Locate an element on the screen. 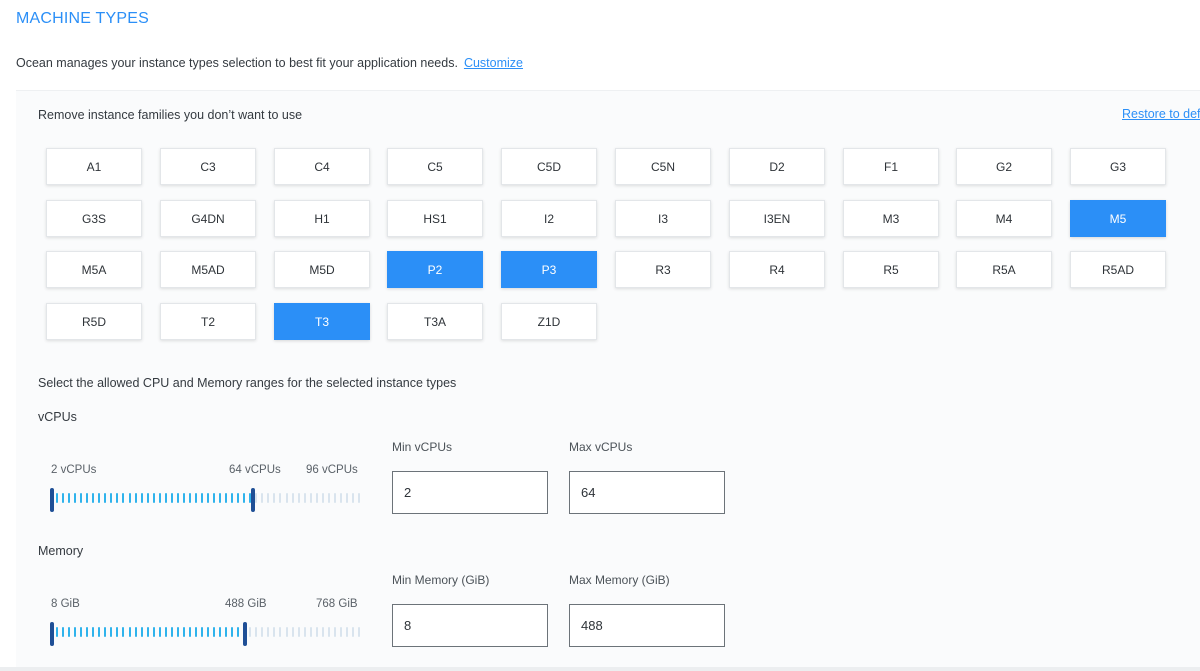 This screenshot has width=1200, height=671. family-button-i3: I3 is located at coordinates (663, 218).